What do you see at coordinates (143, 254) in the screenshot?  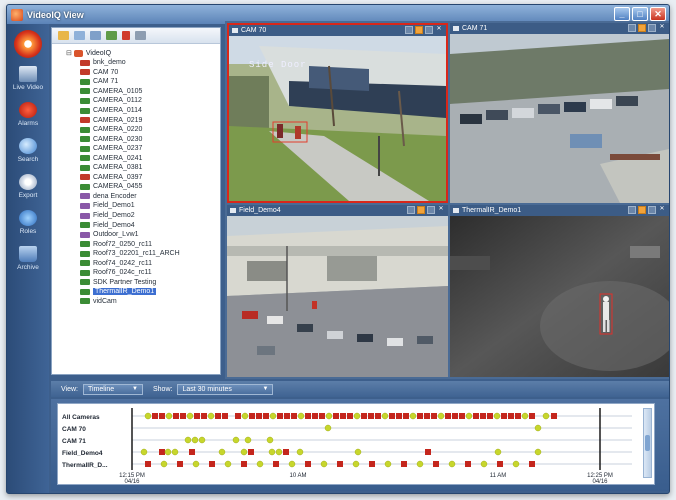 I see `tree-item: Roof73_02201_rc11_ARCH` at bounding box center [143, 254].